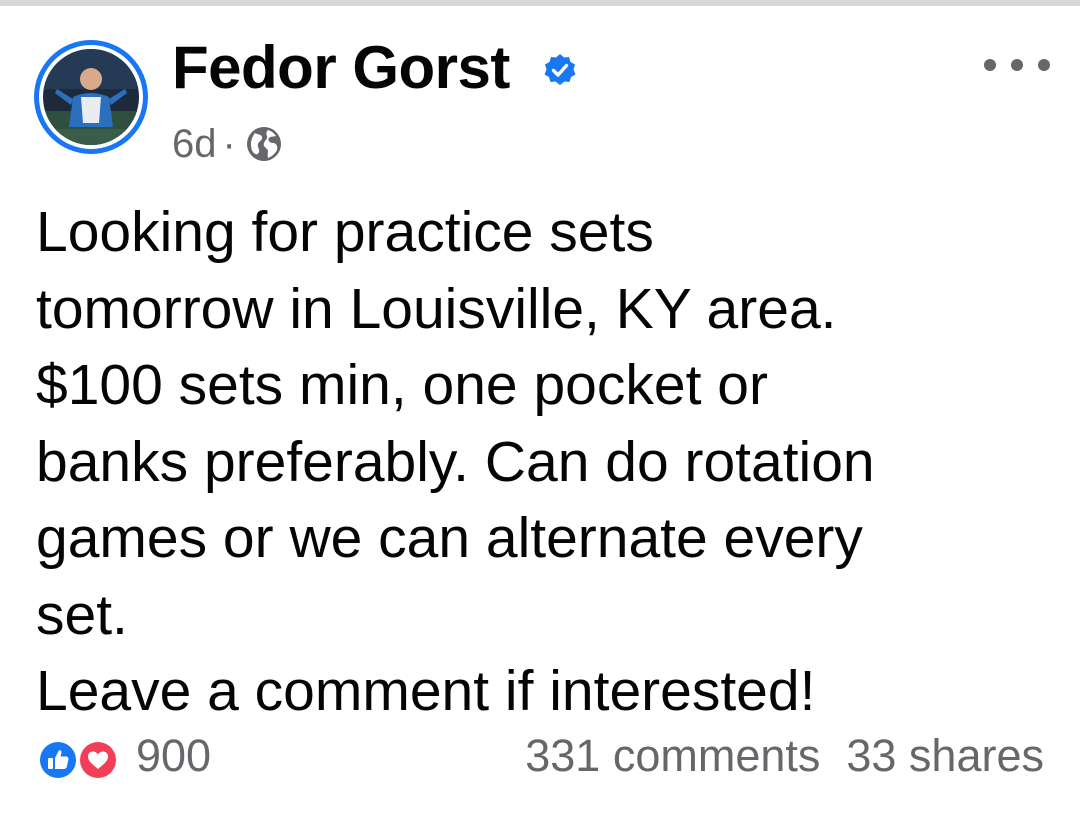 The image size is (1080, 813). I want to click on reactions-summary: 900, so click(123, 756).